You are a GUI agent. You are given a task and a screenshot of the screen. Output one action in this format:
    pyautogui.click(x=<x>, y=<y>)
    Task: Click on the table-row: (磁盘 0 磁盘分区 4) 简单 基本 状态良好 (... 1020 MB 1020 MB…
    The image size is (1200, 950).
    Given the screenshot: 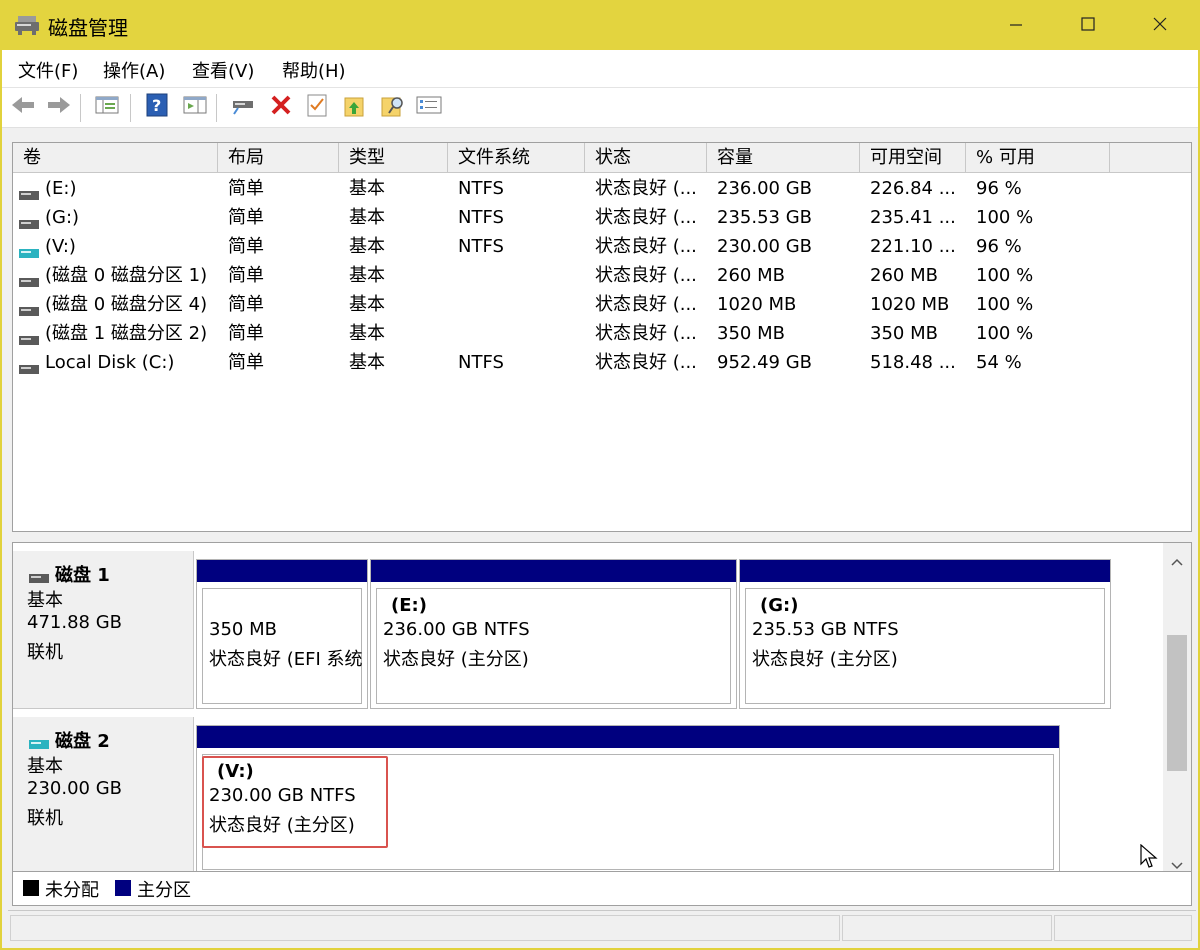 What is the action you would take?
    pyautogui.click(x=602, y=304)
    